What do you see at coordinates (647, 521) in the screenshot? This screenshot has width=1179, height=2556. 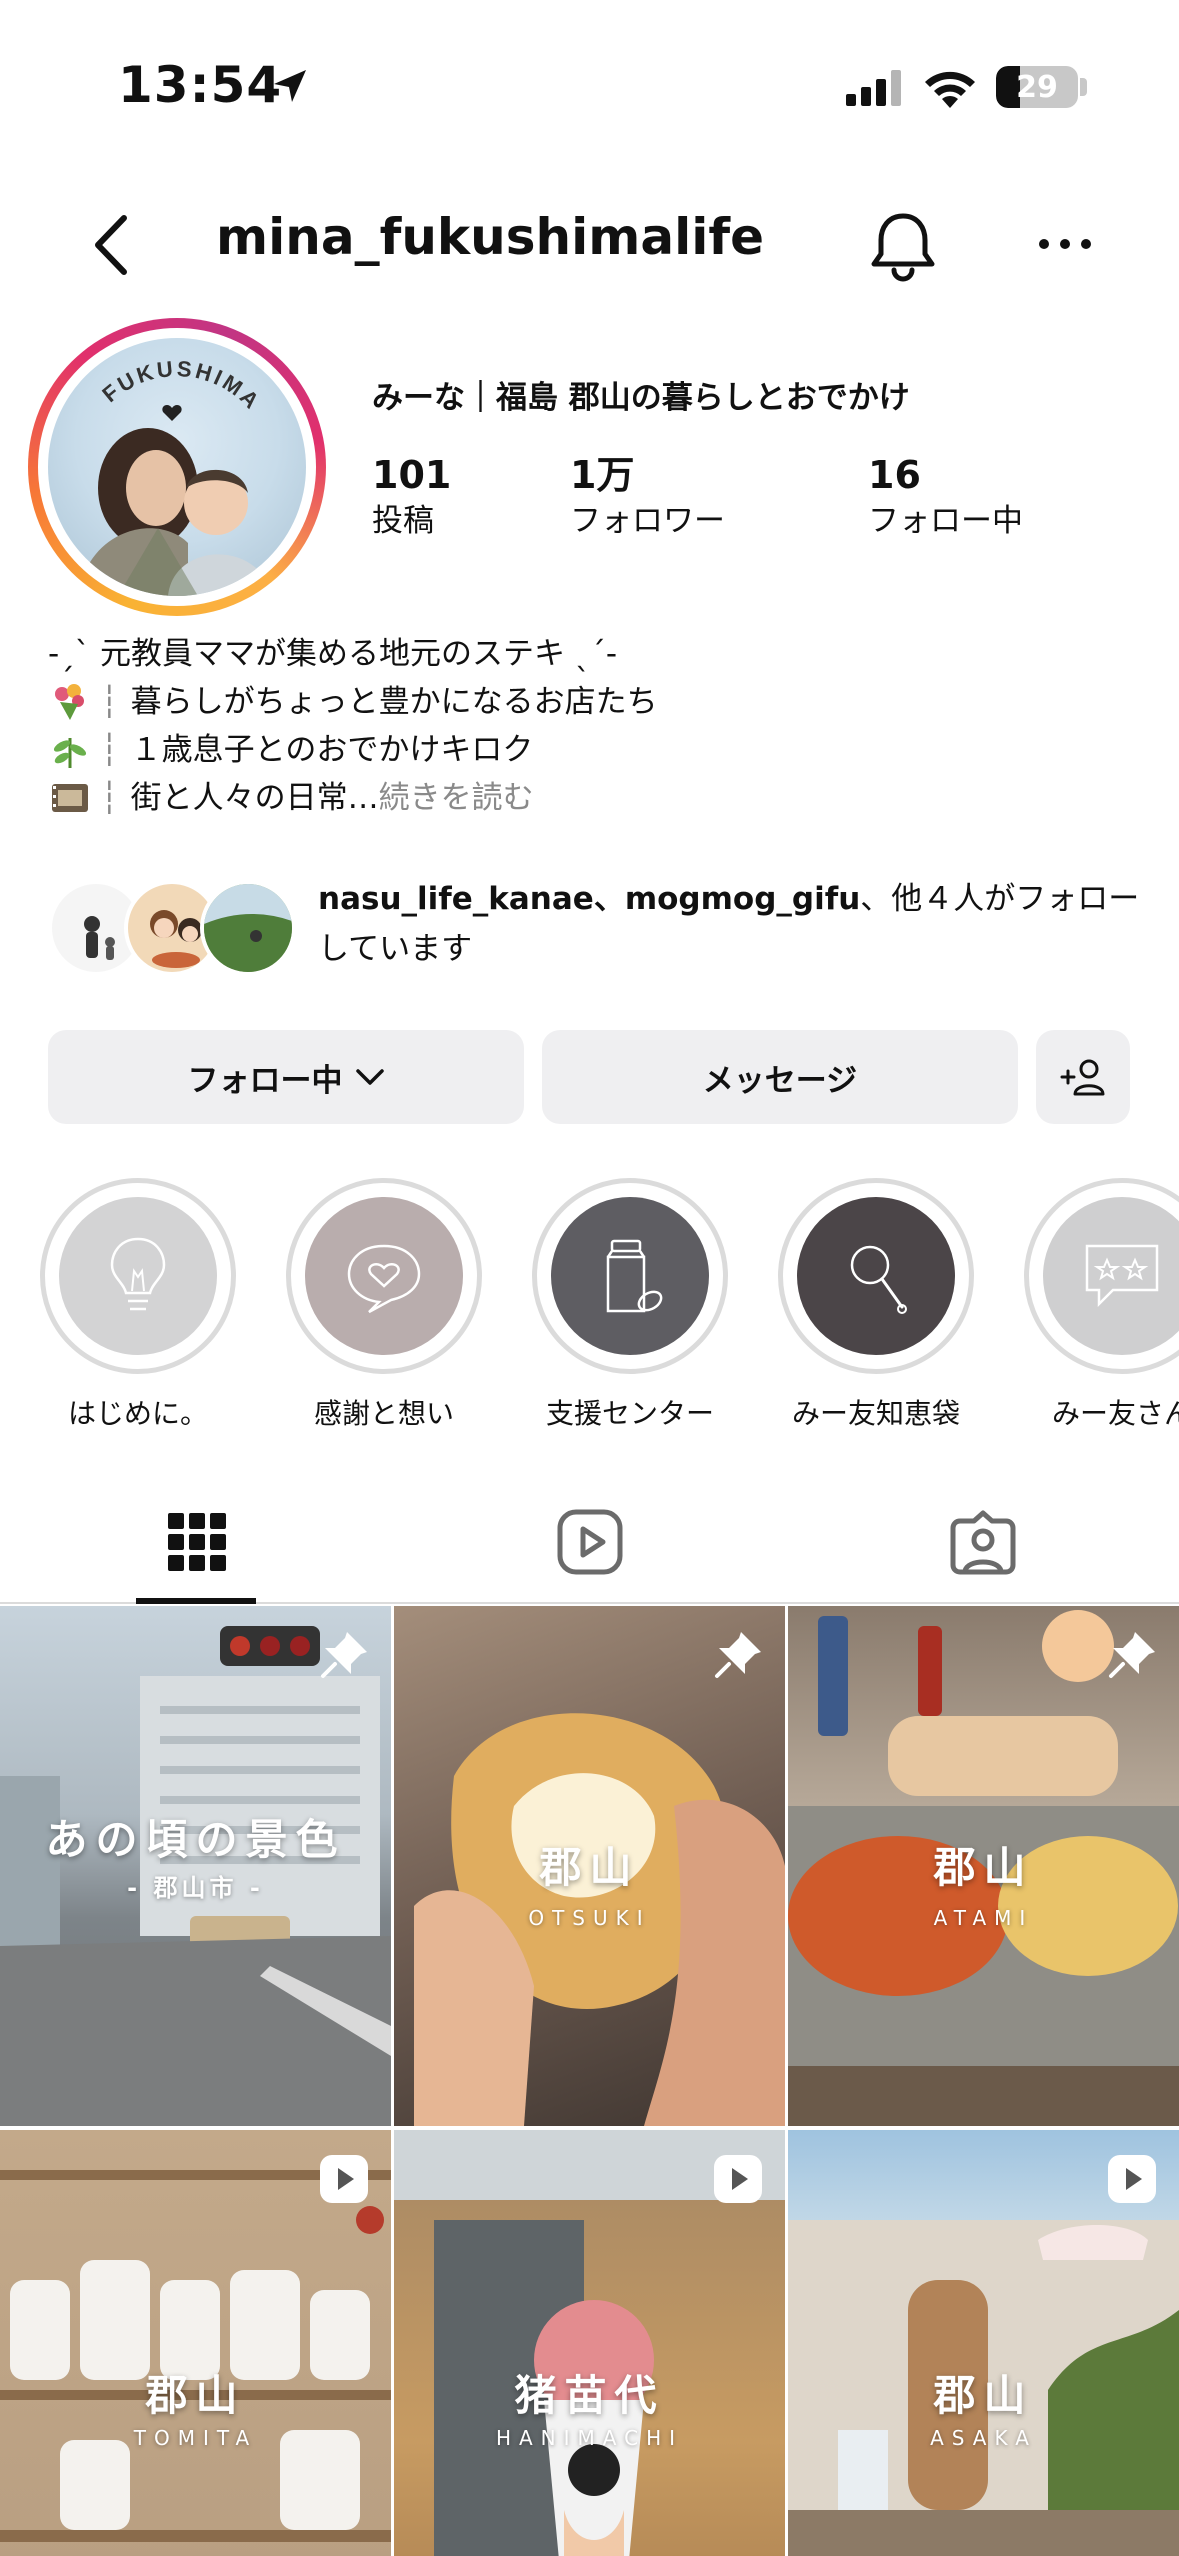 I see `stat-followers-label: フォロワー` at bounding box center [647, 521].